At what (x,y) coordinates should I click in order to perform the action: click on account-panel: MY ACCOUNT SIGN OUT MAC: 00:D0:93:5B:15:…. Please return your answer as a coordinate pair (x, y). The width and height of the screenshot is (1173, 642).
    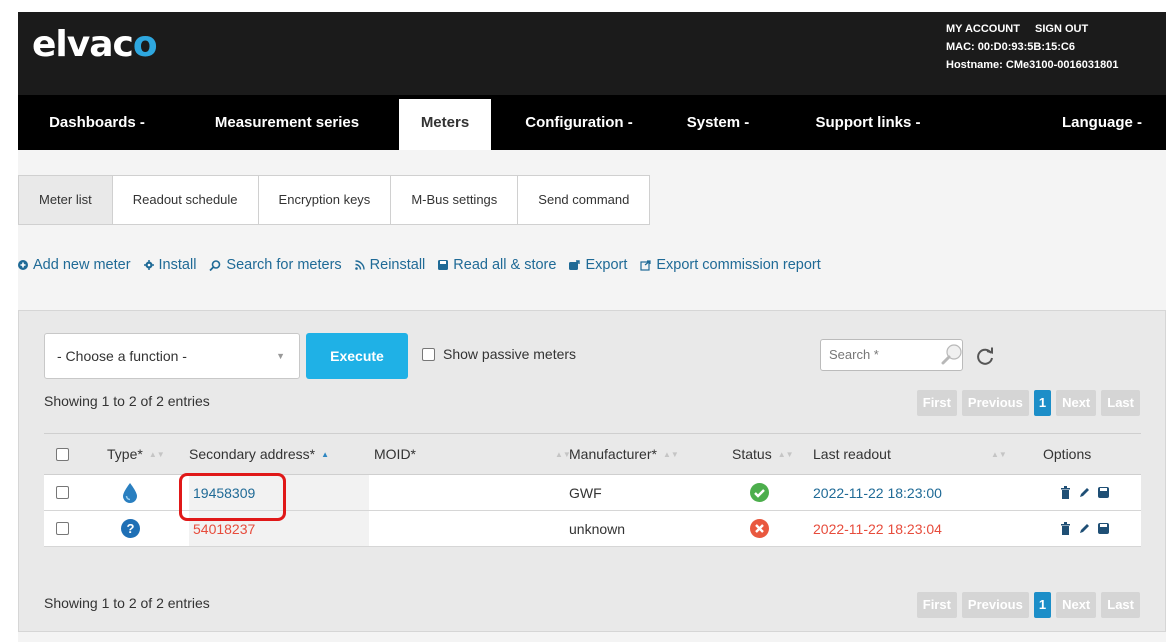
    Looking at the image, I should click on (1051, 47).